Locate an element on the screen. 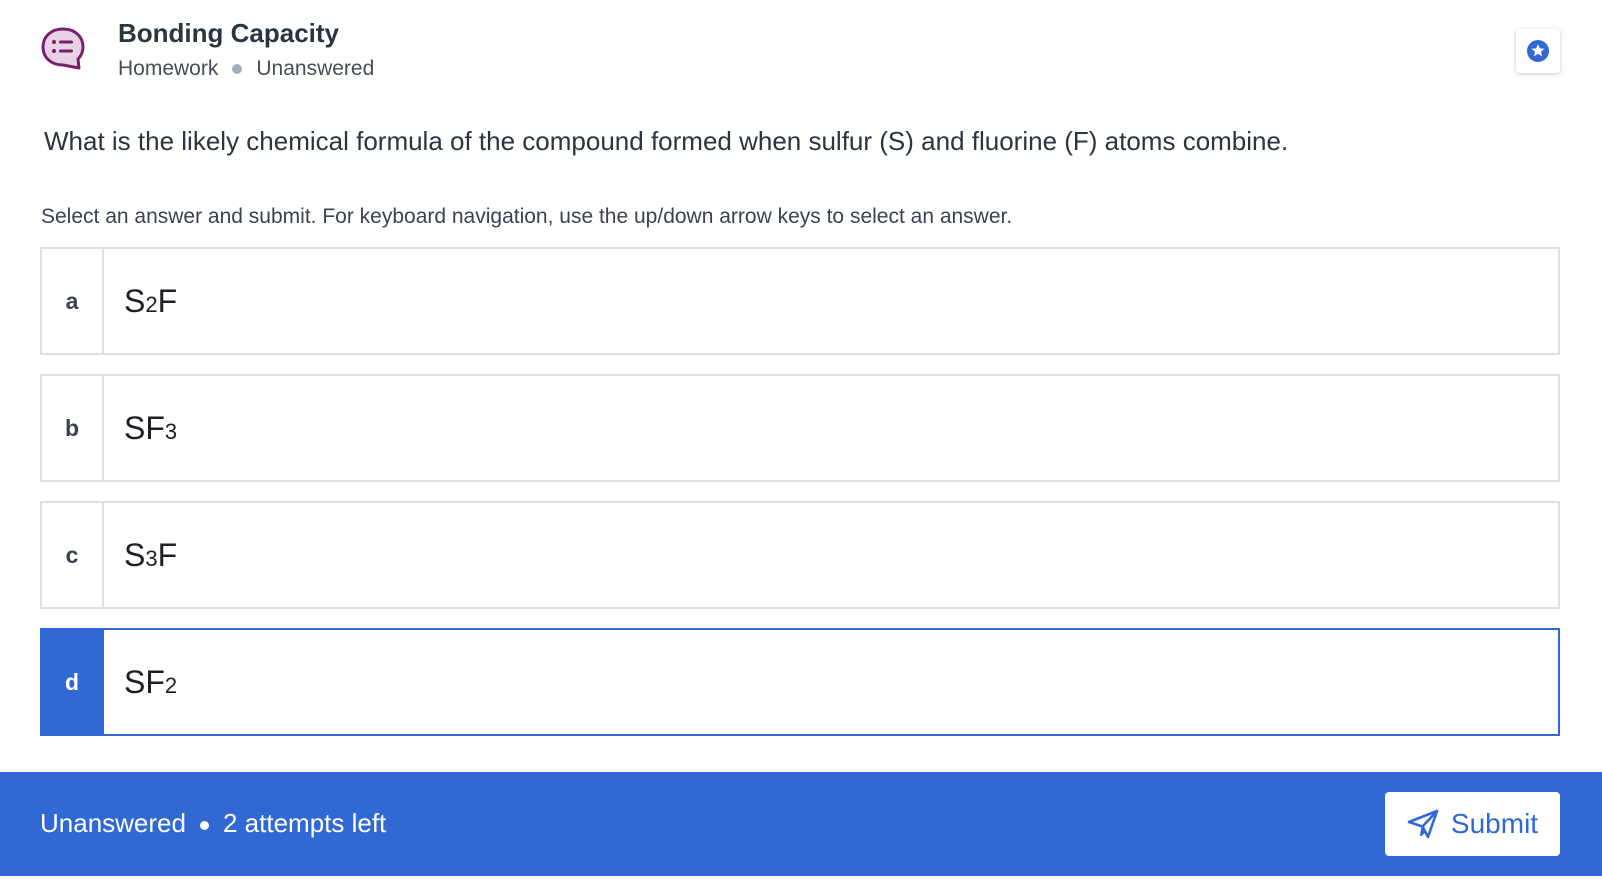 This screenshot has height=882, width=1602. option-letter: c is located at coordinates (73, 555).